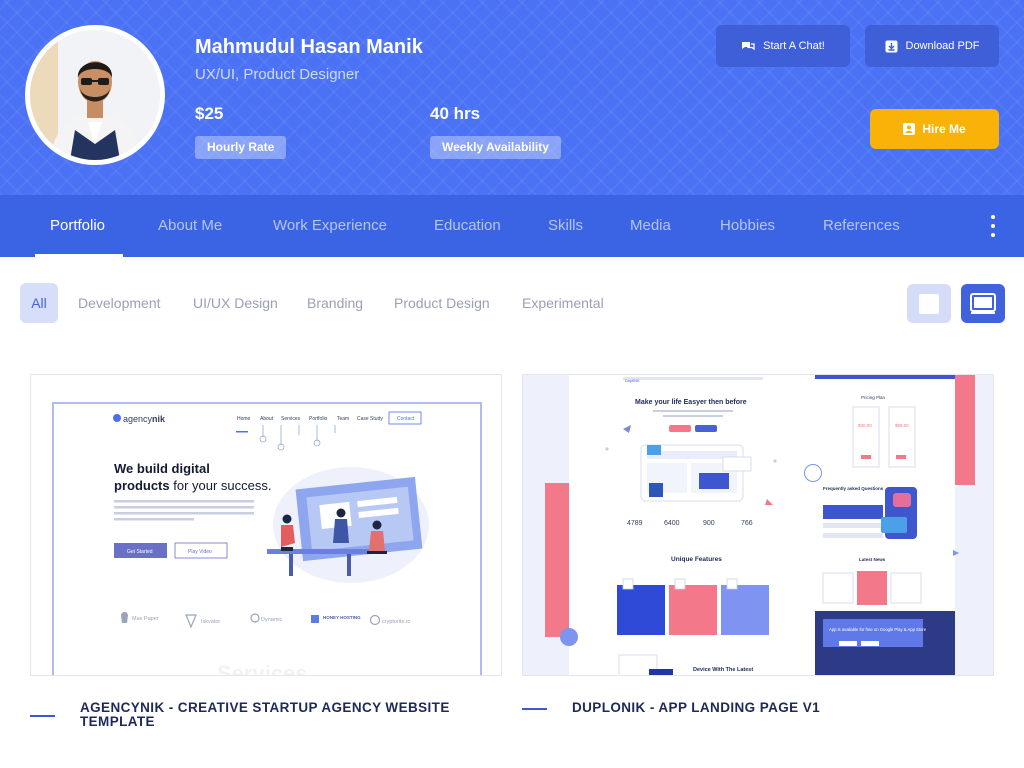  Describe the element at coordinates (370, 419) in the screenshot. I see `svg-text: Case Study` at that location.